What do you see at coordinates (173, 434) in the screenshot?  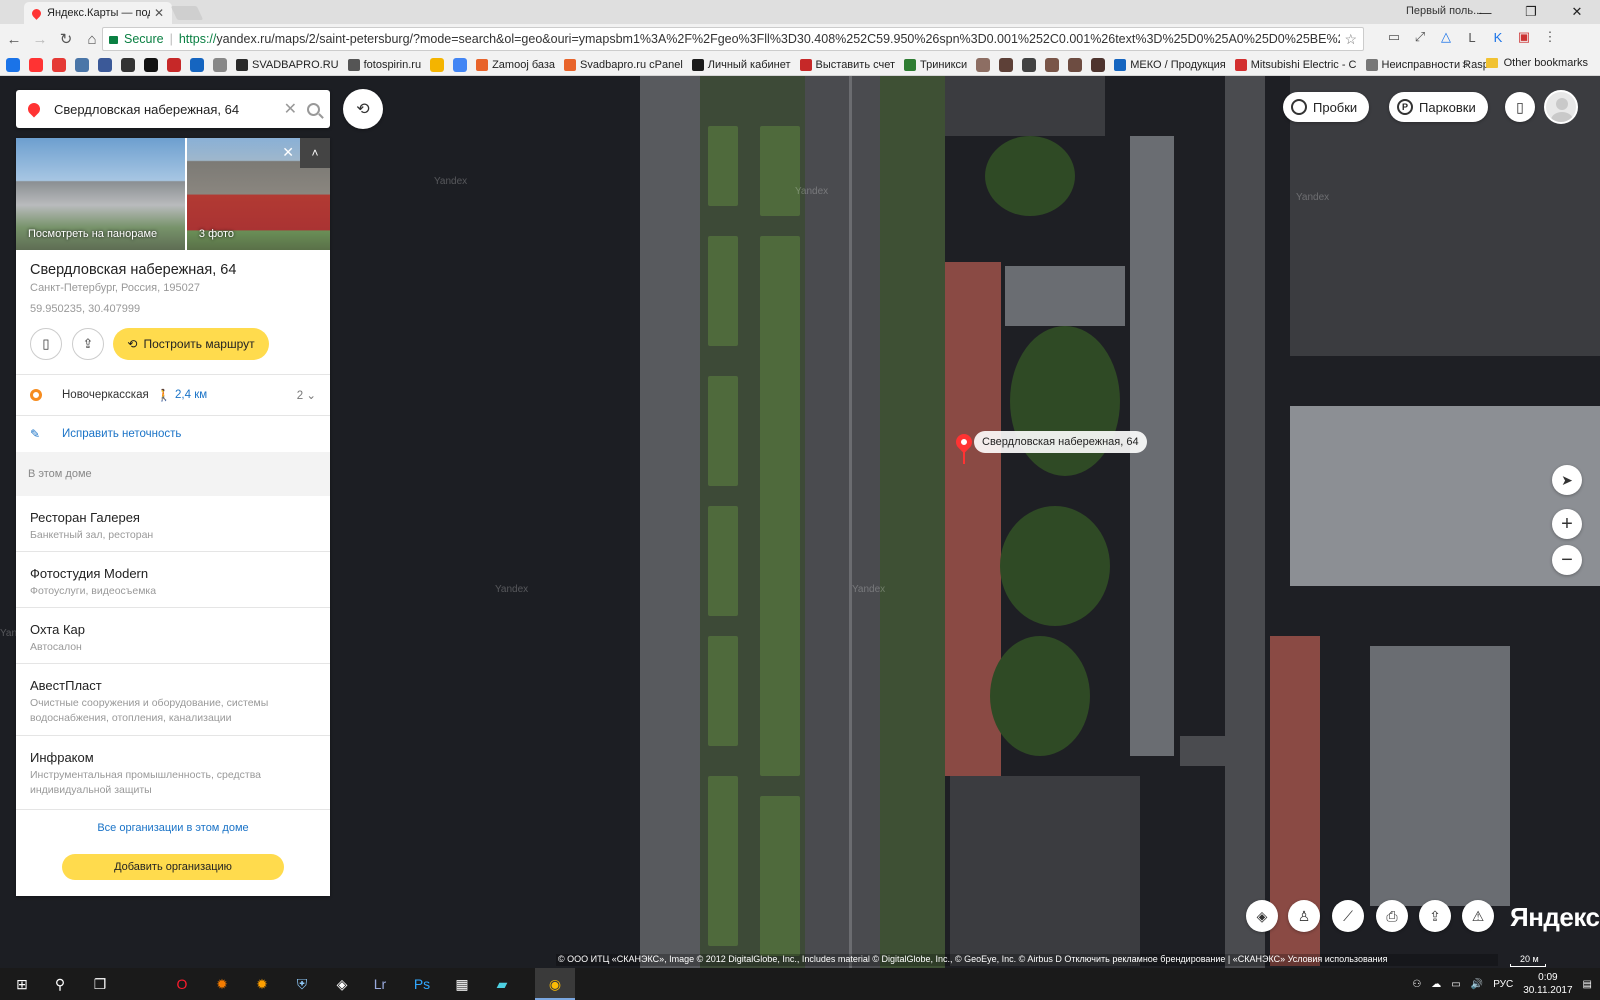 I see `fix-inaccuracy-link: ✎ Исправить неточность` at bounding box center [173, 434].